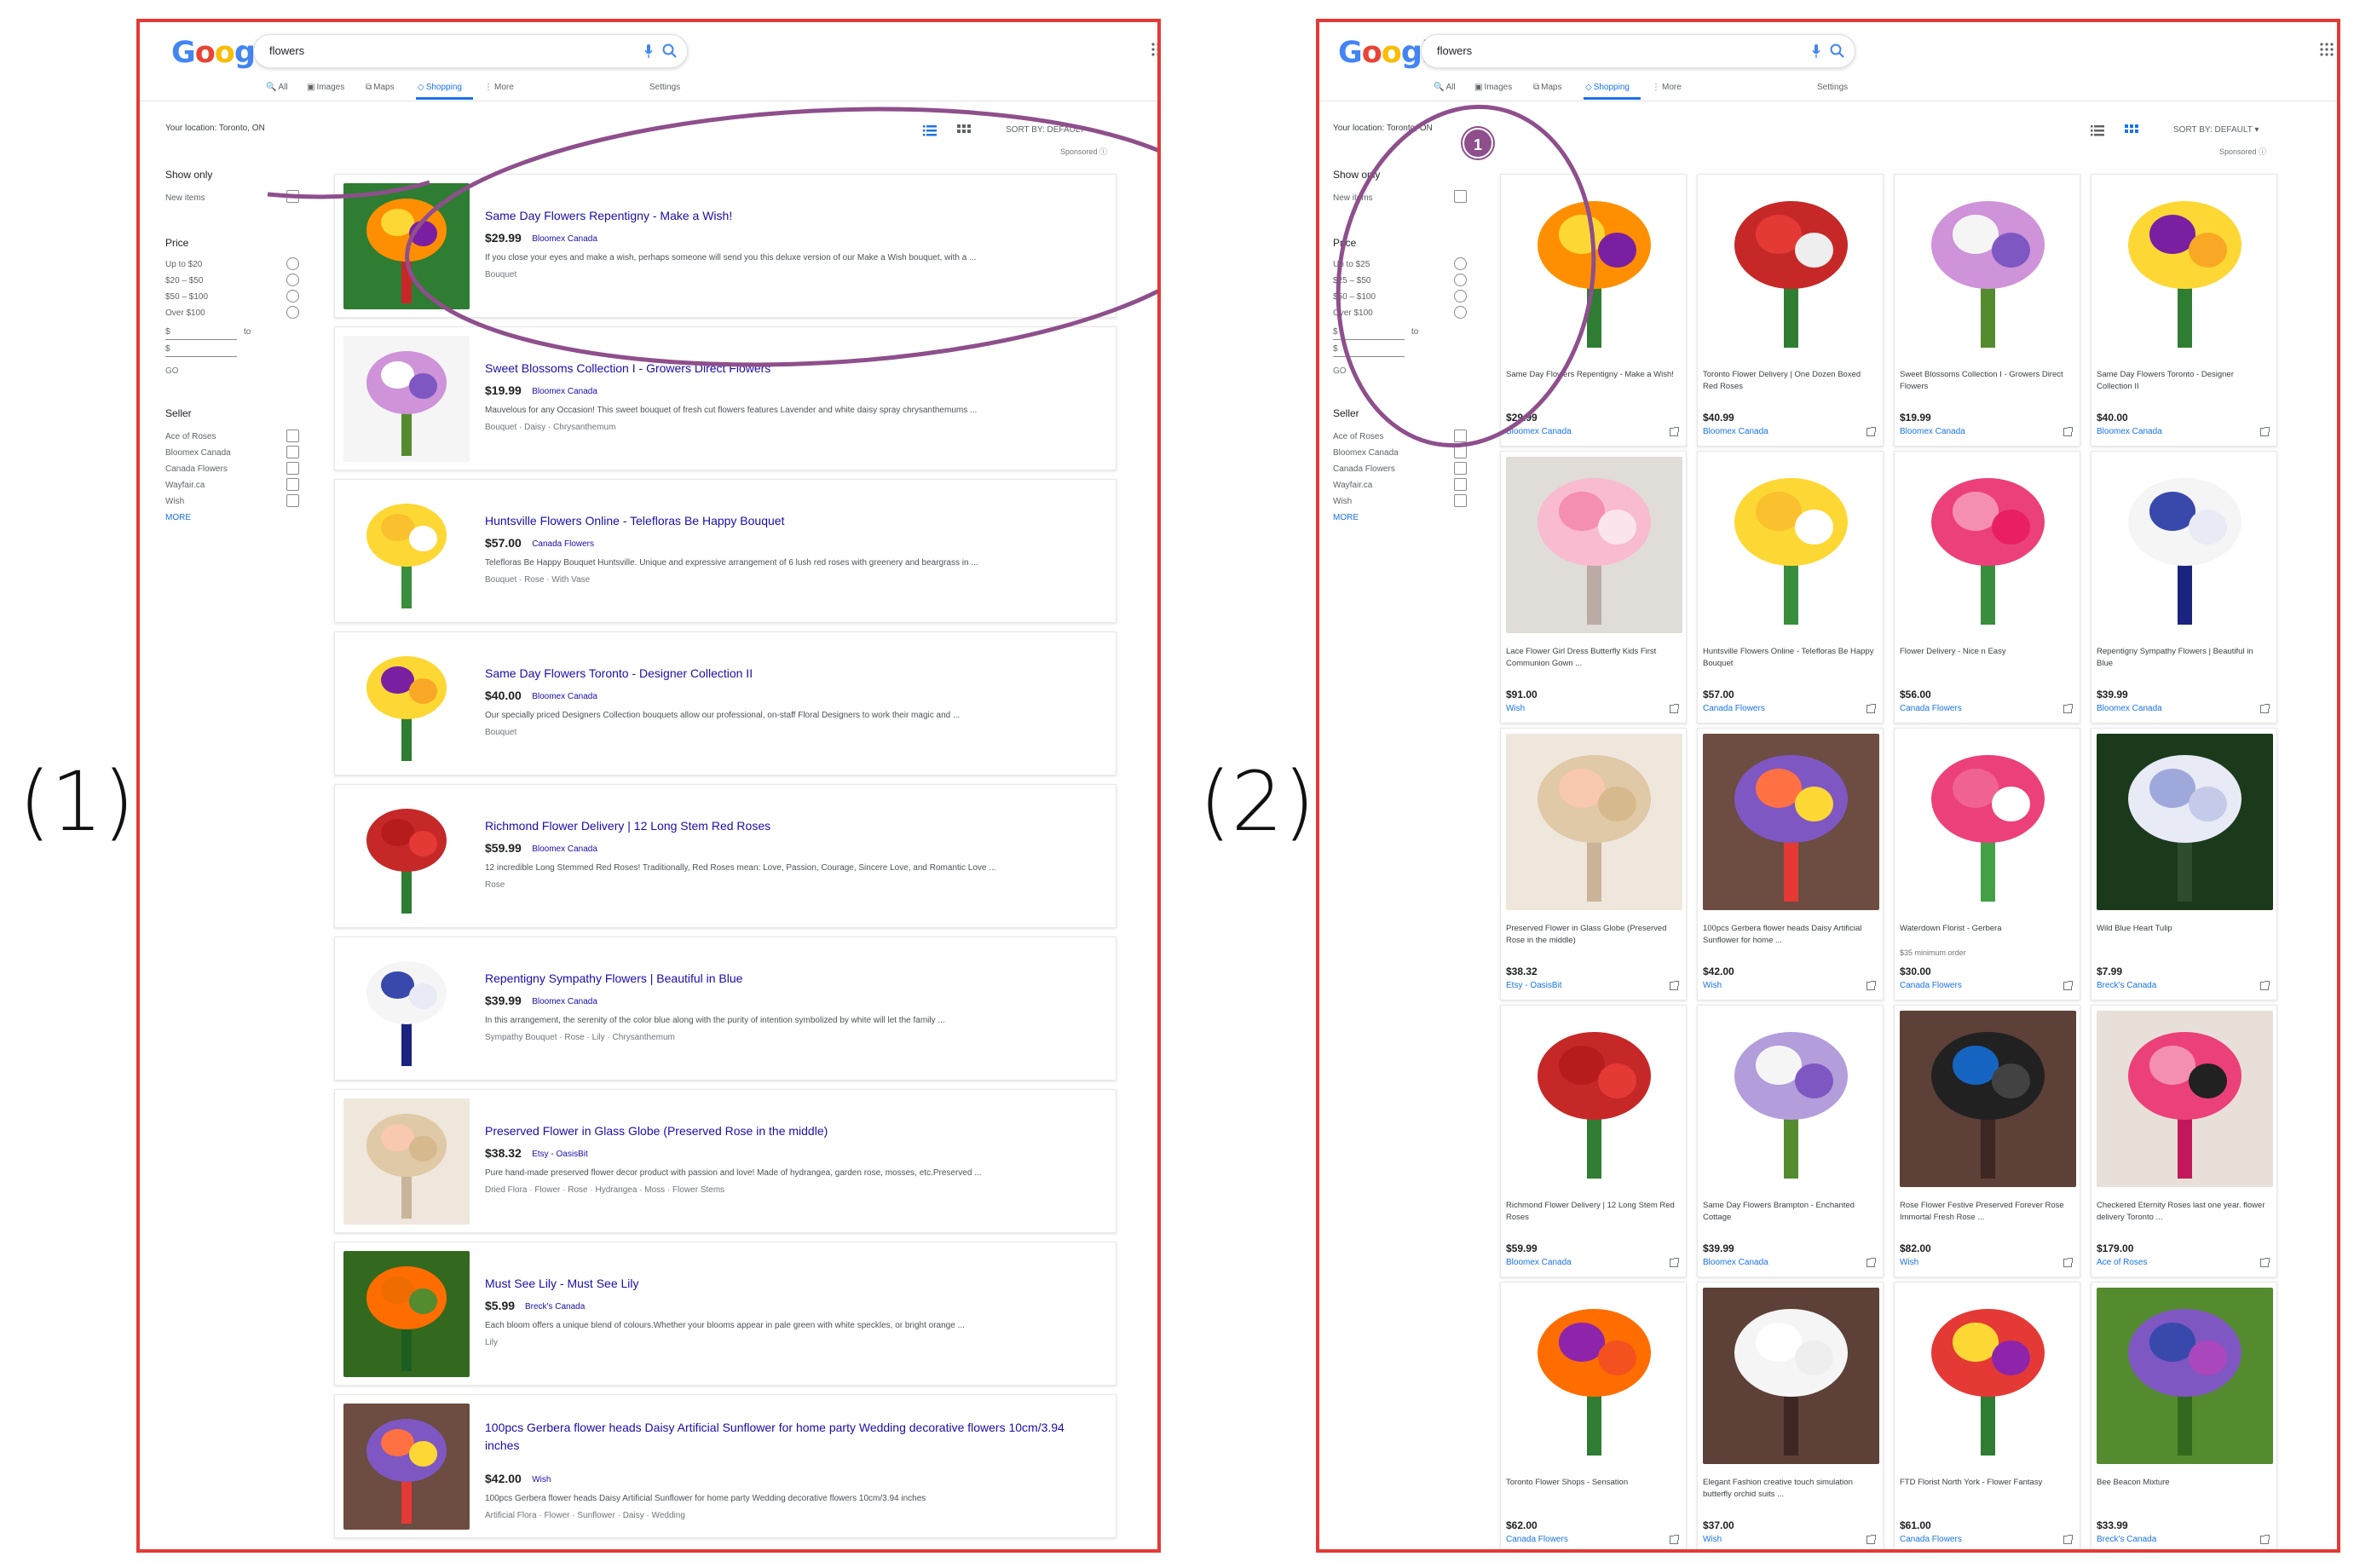 Image resolution: width=2354 pixels, height=1568 pixels. I want to click on label-right: (2), so click(1257, 802).